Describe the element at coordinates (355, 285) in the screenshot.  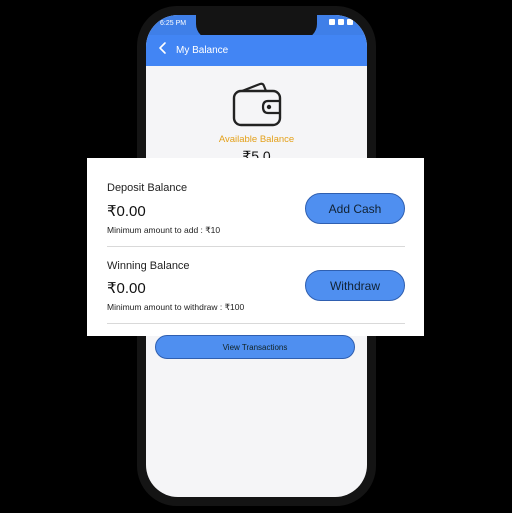
I see `withdraw-button: Withdraw` at that location.